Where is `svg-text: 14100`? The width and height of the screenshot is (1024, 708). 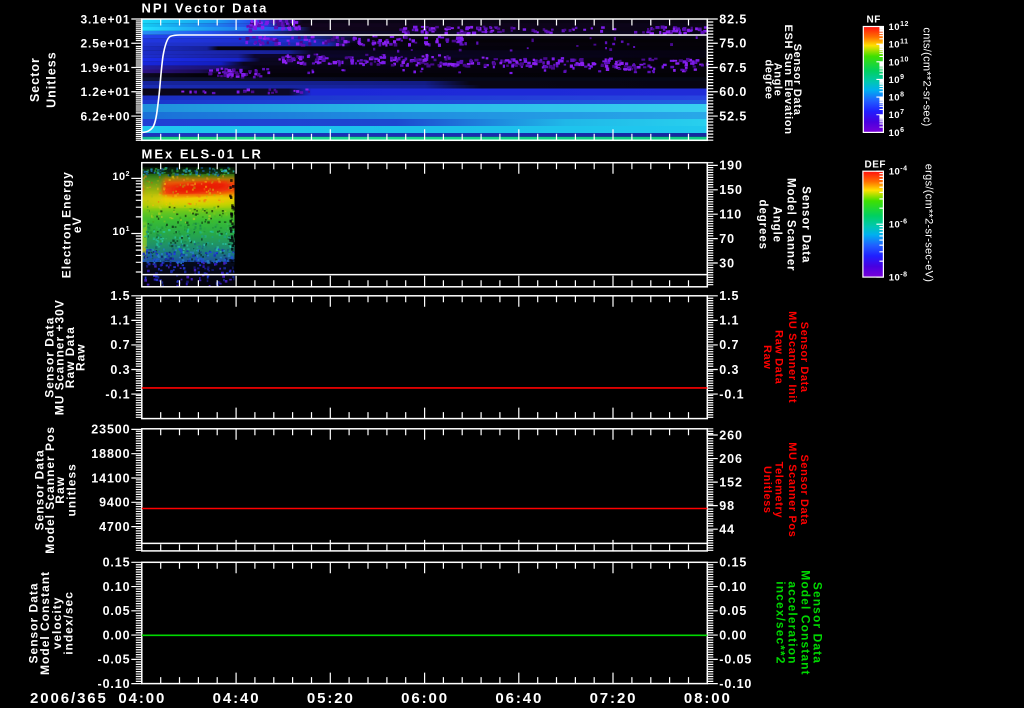 svg-text: 14100 is located at coordinates (110, 478).